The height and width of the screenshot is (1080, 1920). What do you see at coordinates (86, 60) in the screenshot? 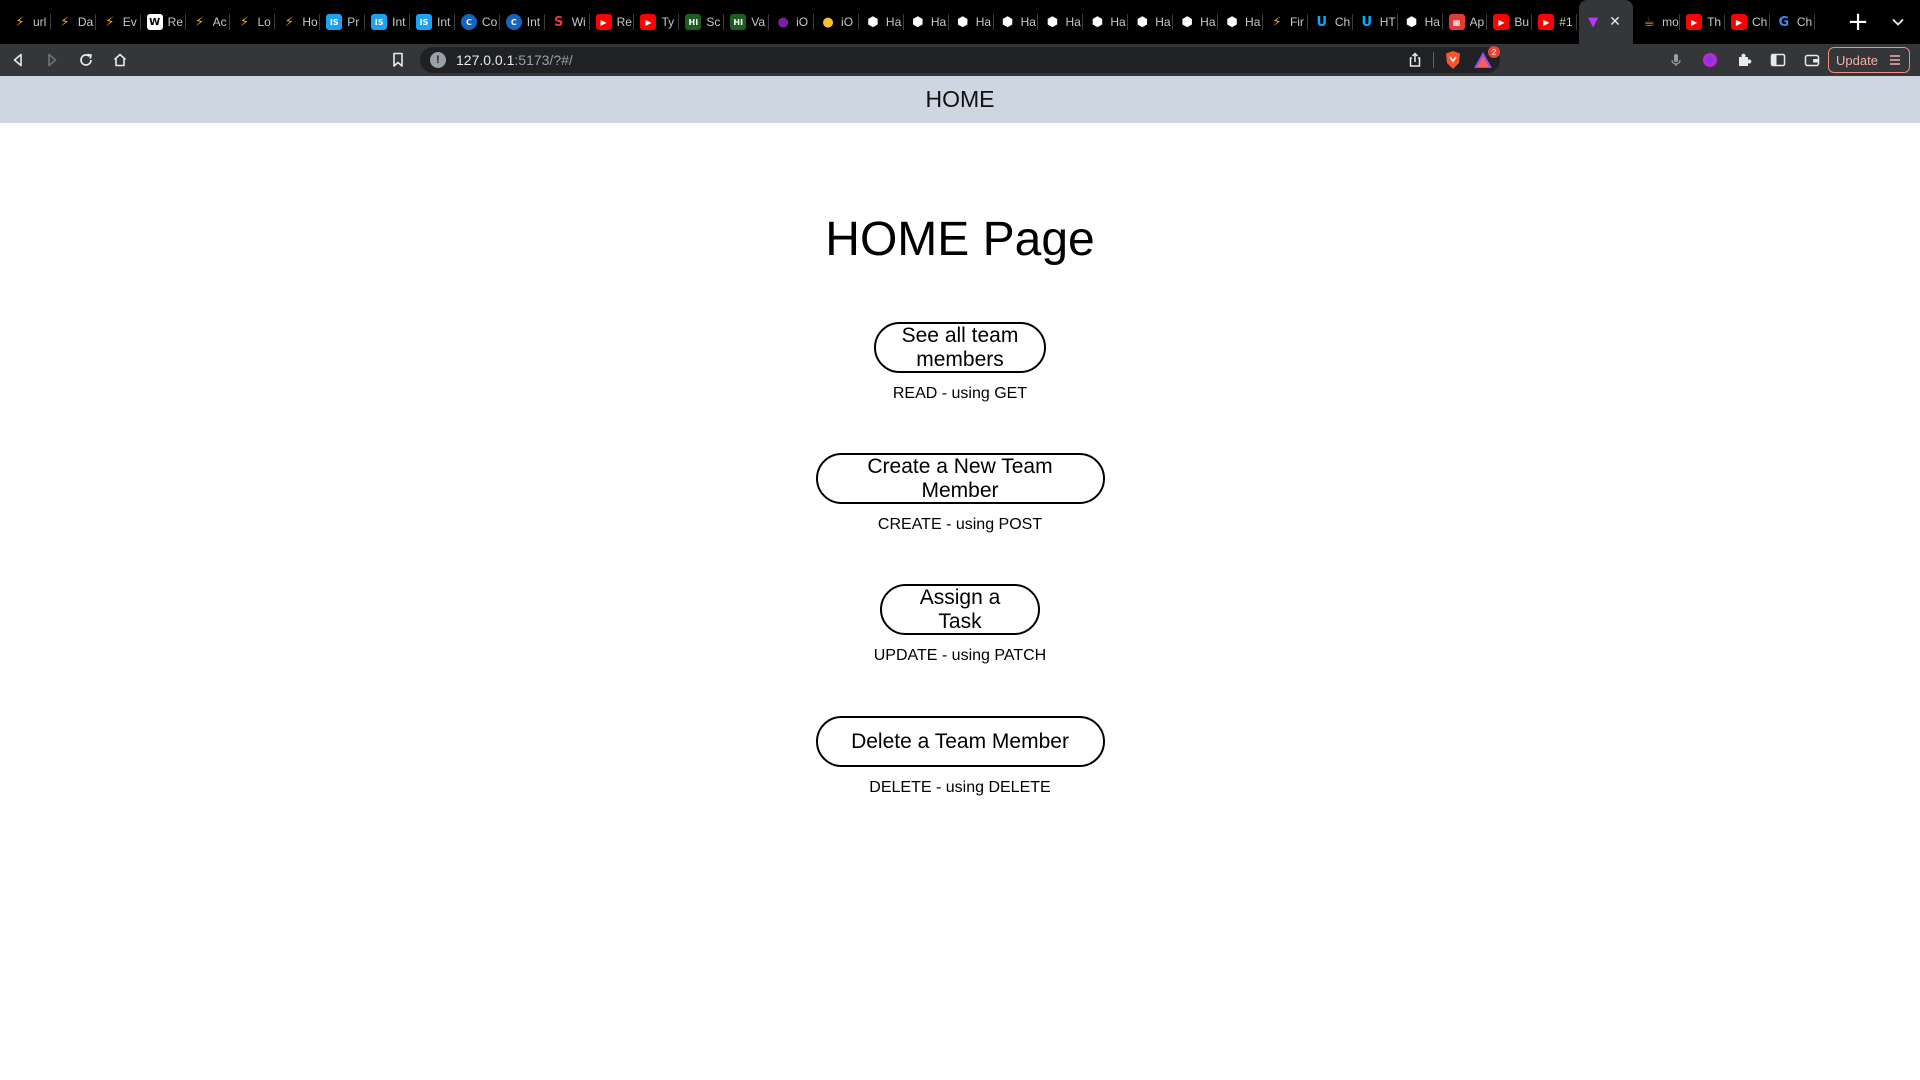
I see `reload-button` at bounding box center [86, 60].